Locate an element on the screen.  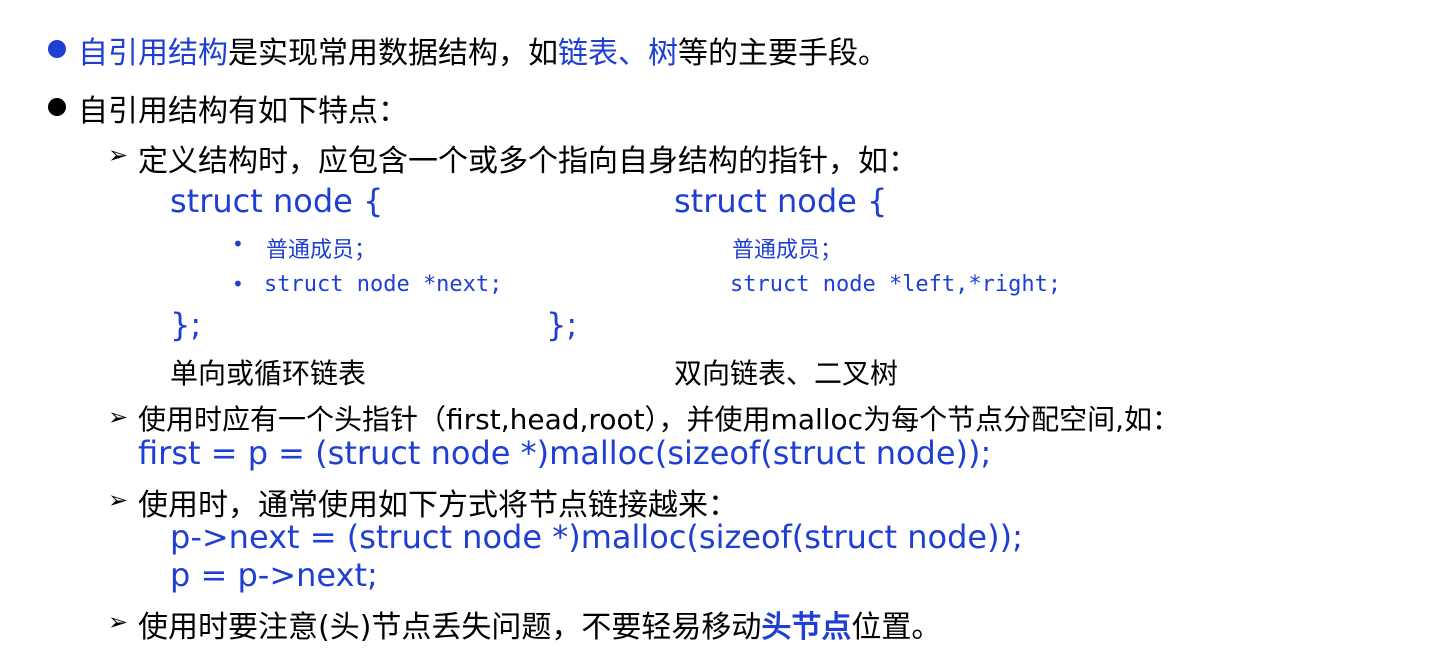
bullet1-text-b: 等的主要手段。 is located at coordinates (783, 53).